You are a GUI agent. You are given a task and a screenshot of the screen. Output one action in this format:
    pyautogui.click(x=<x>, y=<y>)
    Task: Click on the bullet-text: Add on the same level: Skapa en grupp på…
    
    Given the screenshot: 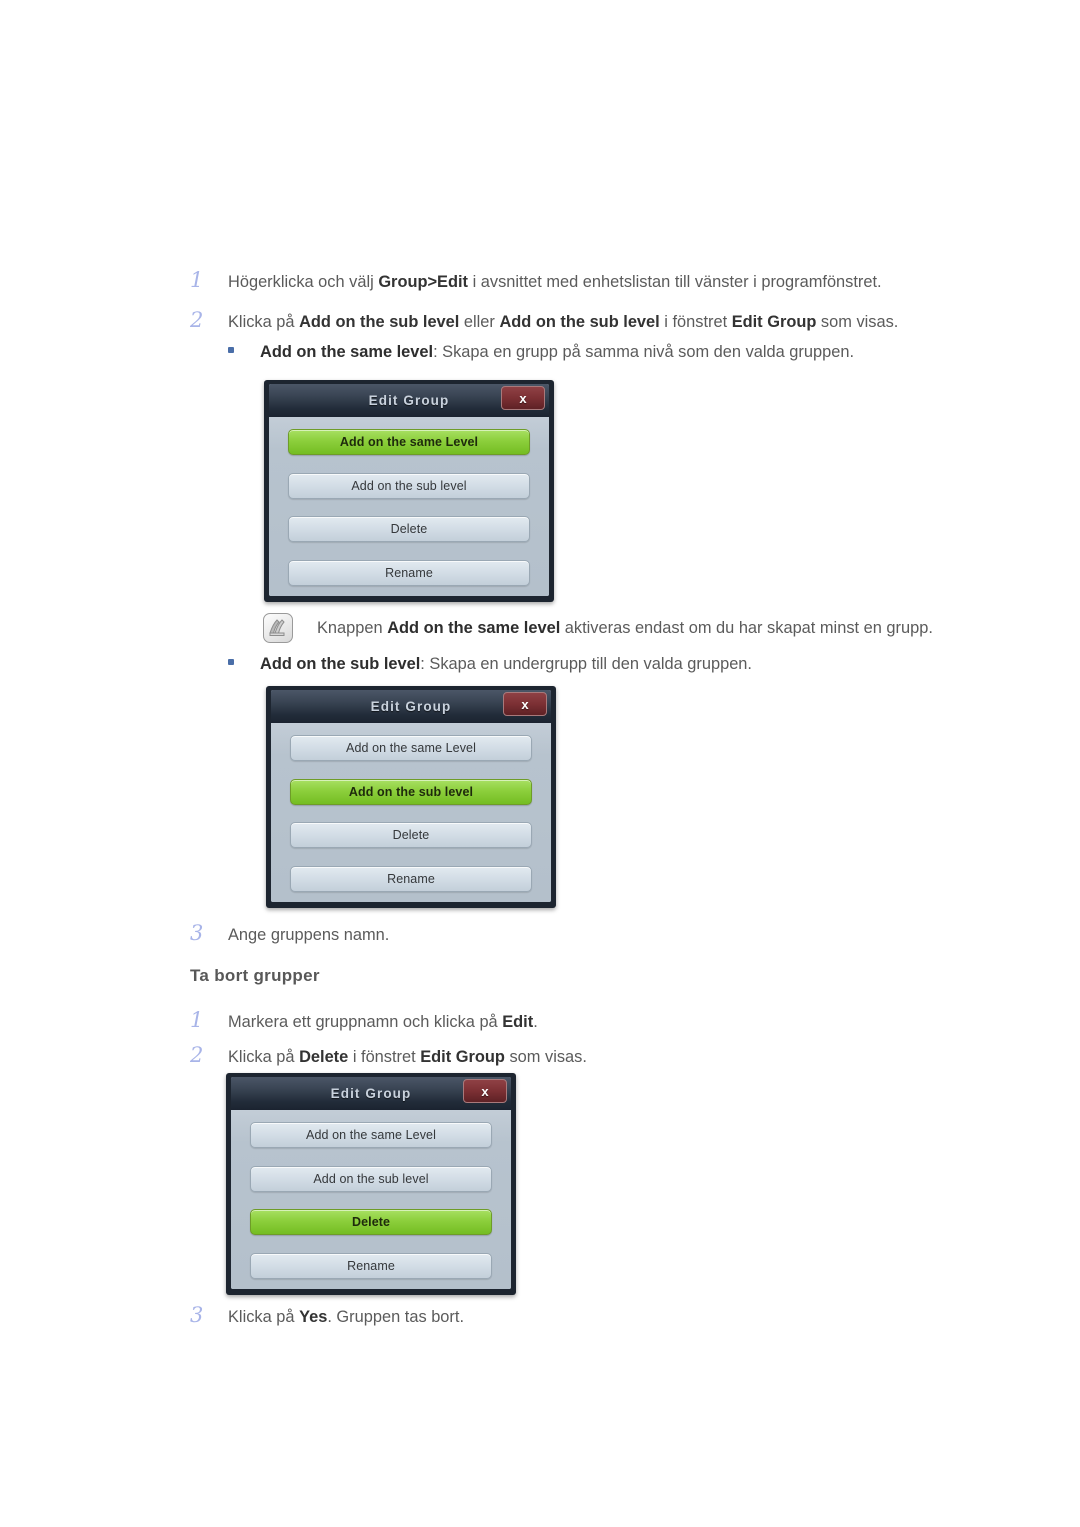 What is the action you would take?
    pyautogui.click(x=557, y=352)
    